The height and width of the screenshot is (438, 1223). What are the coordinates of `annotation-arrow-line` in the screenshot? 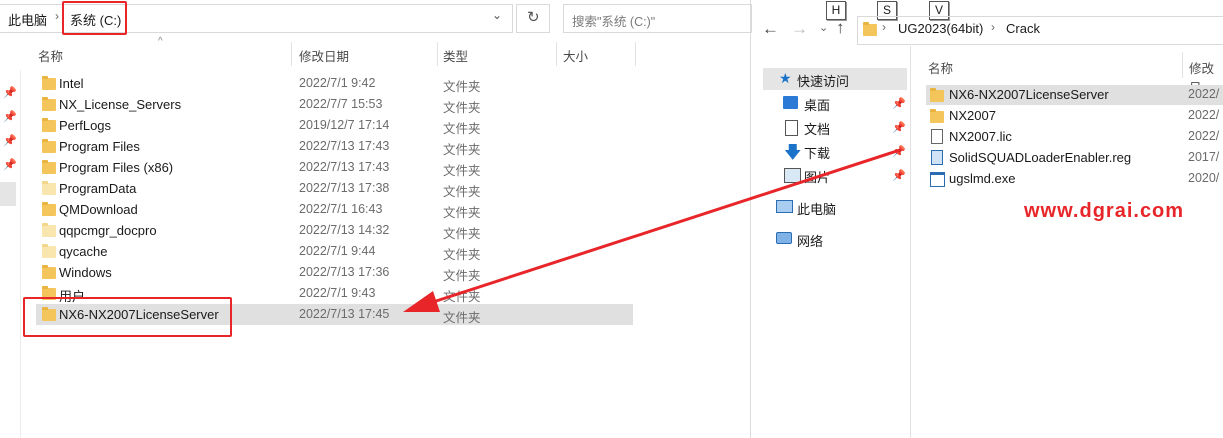 It's located at (665, 226).